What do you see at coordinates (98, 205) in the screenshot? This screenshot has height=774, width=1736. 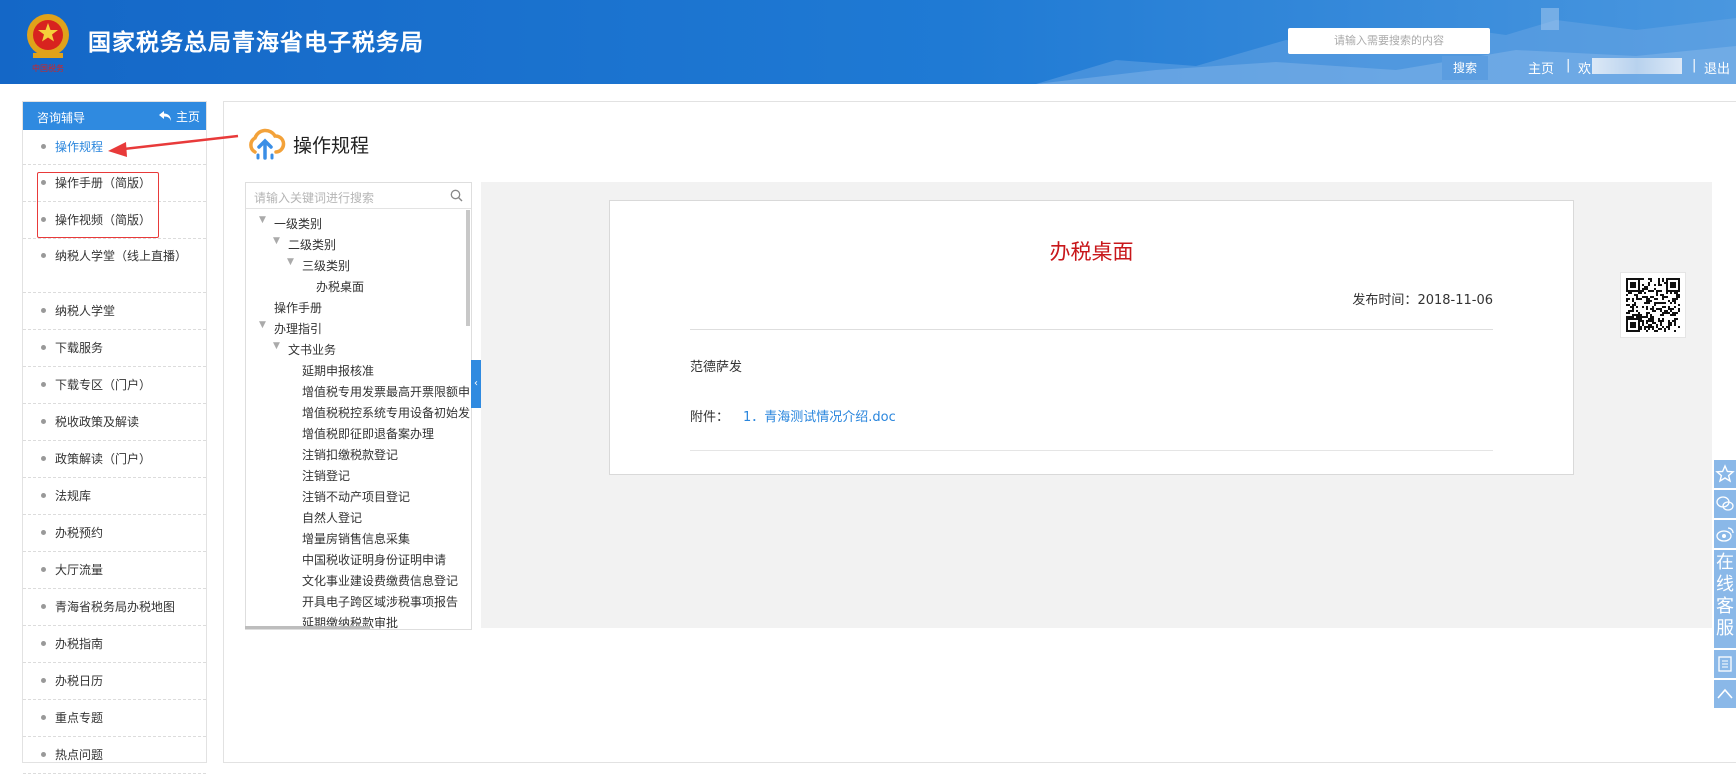 I see `annotation-highlight-box` at bounding box center [98, 205].